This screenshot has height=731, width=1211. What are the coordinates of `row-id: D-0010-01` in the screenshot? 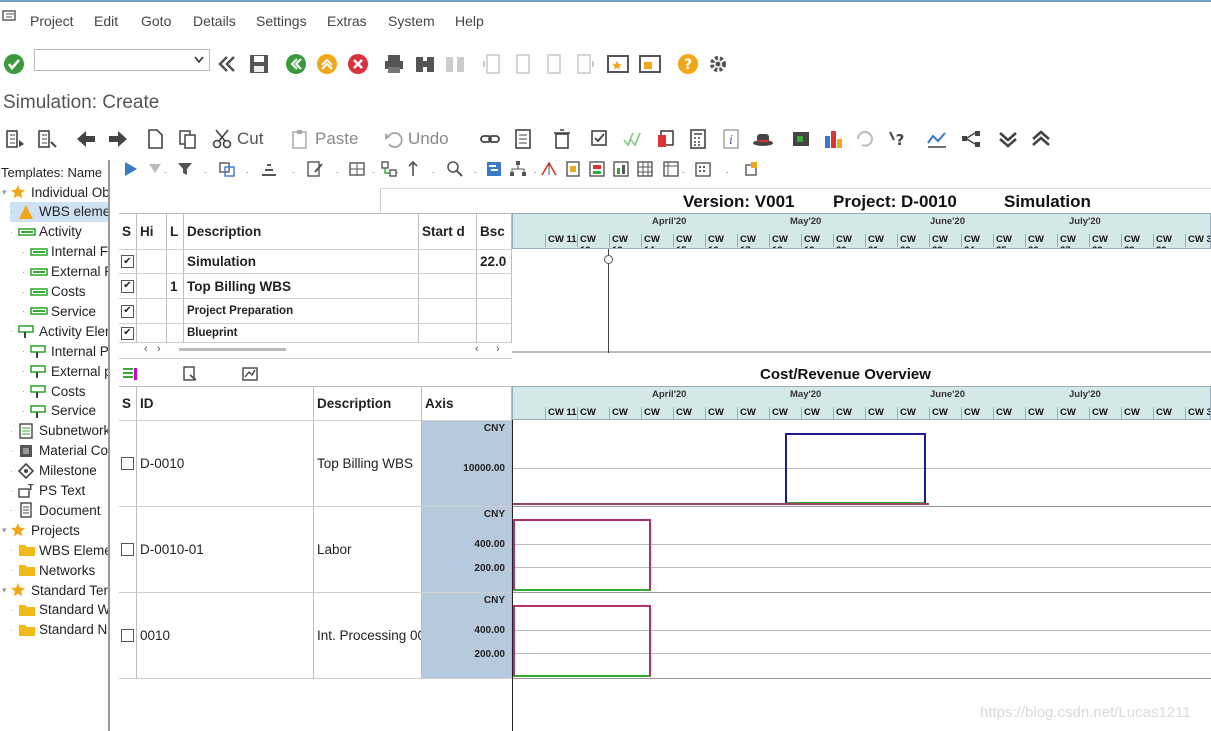 It's located at (225, 550).